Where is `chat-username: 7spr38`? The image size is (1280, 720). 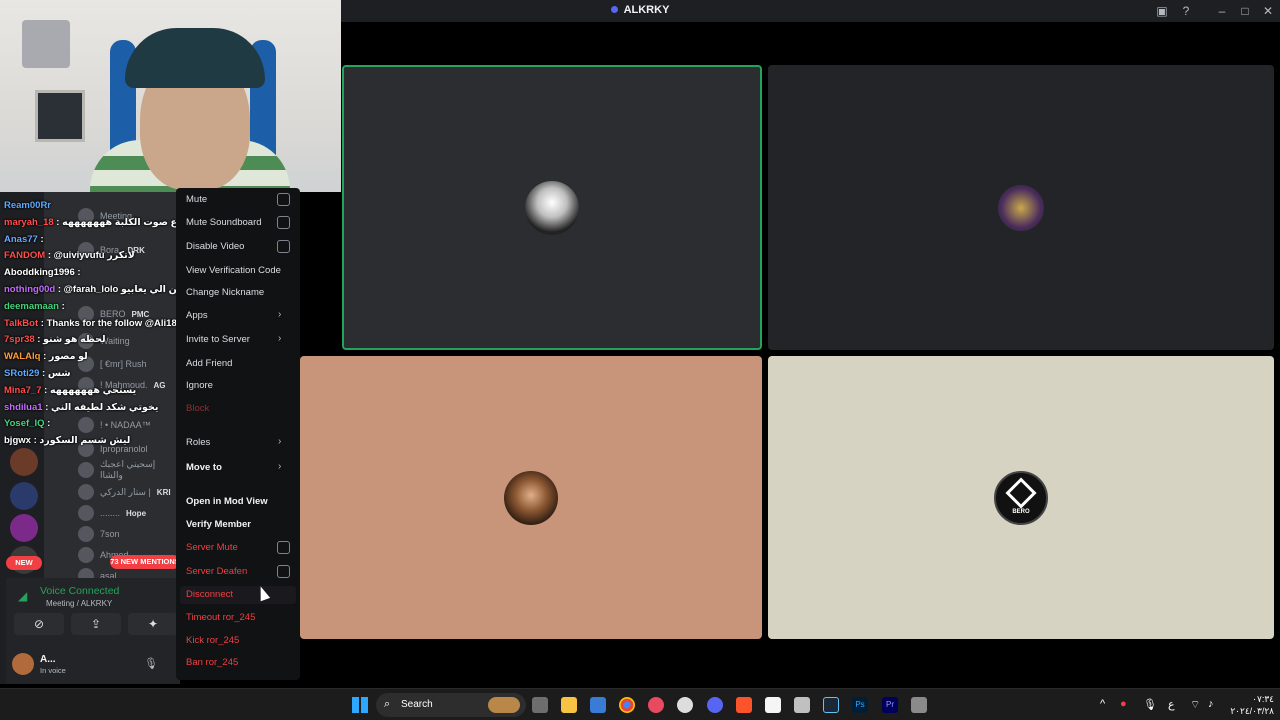 chat-username: 7spr38 is located at coordinates (19, 339).